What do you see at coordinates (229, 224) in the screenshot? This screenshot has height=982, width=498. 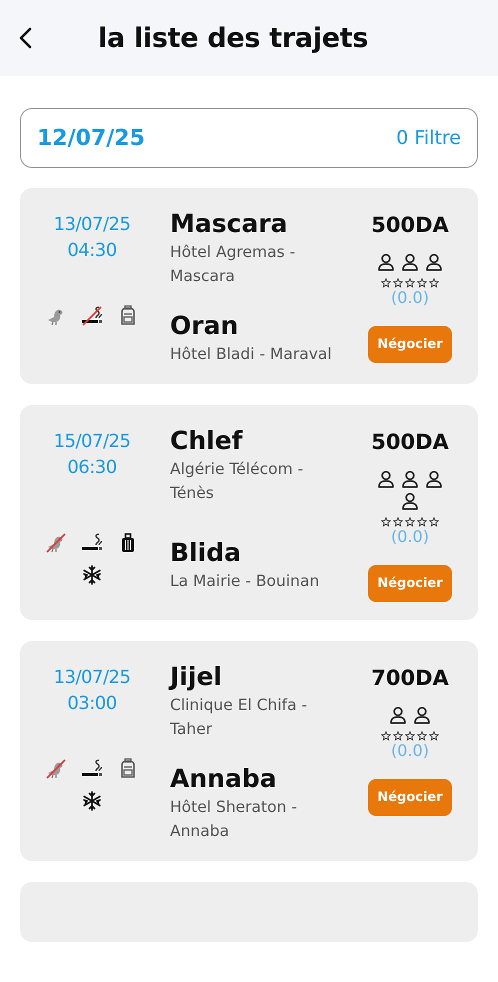 I see `city-name: Mascara` at bounding box center [229, 224].